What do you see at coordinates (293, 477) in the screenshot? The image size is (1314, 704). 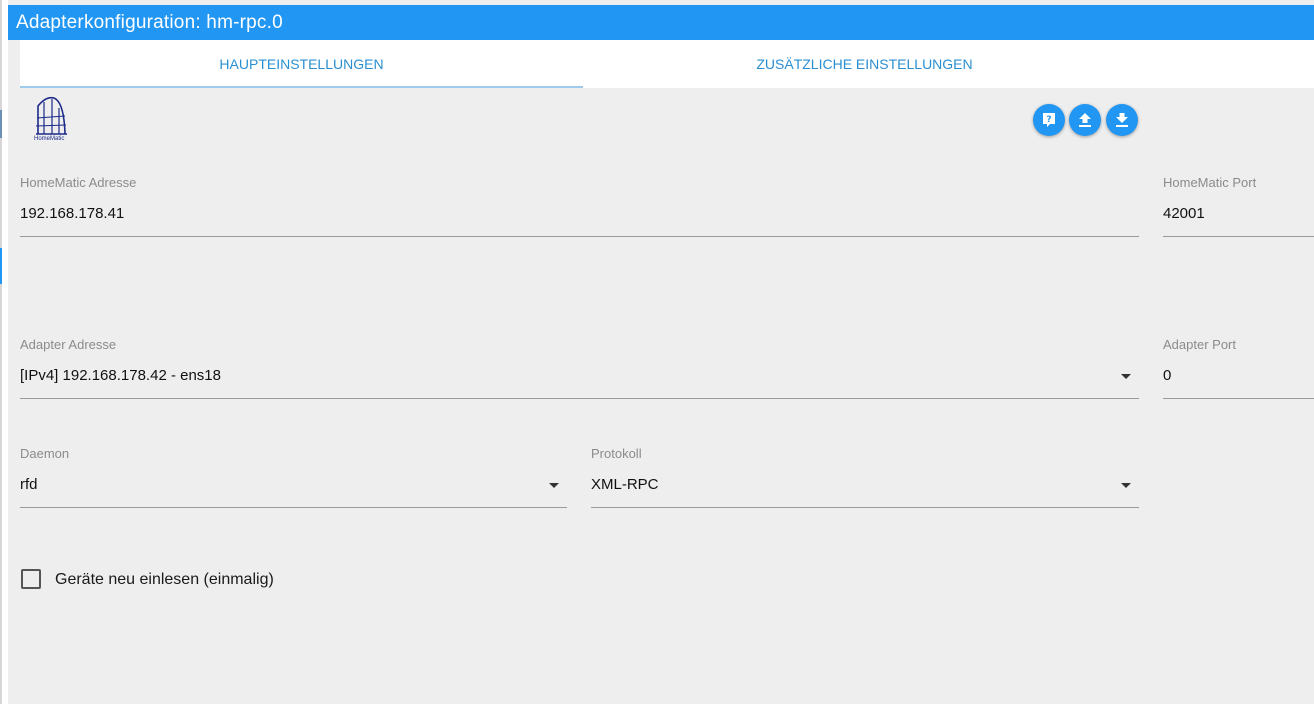 I see `daemon-select: Daemon rfd` at bounding box center [293, 477].